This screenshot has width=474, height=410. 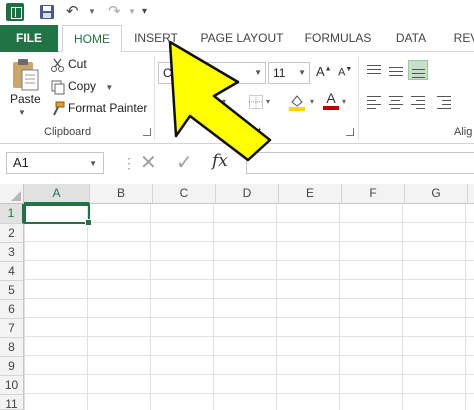 I want to click on tab-formulas: FORMULAS, so click(x=338, y=38).